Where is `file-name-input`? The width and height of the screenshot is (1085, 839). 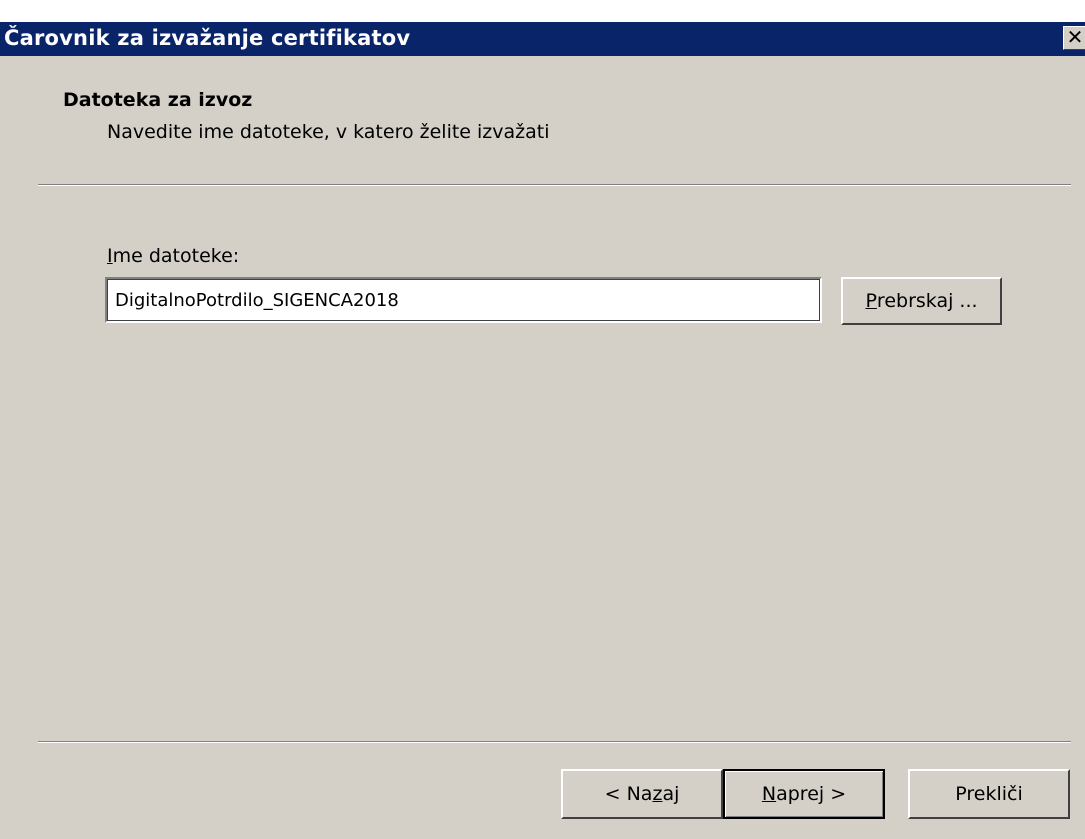 file-name-input is located at coordinates (463, 300).